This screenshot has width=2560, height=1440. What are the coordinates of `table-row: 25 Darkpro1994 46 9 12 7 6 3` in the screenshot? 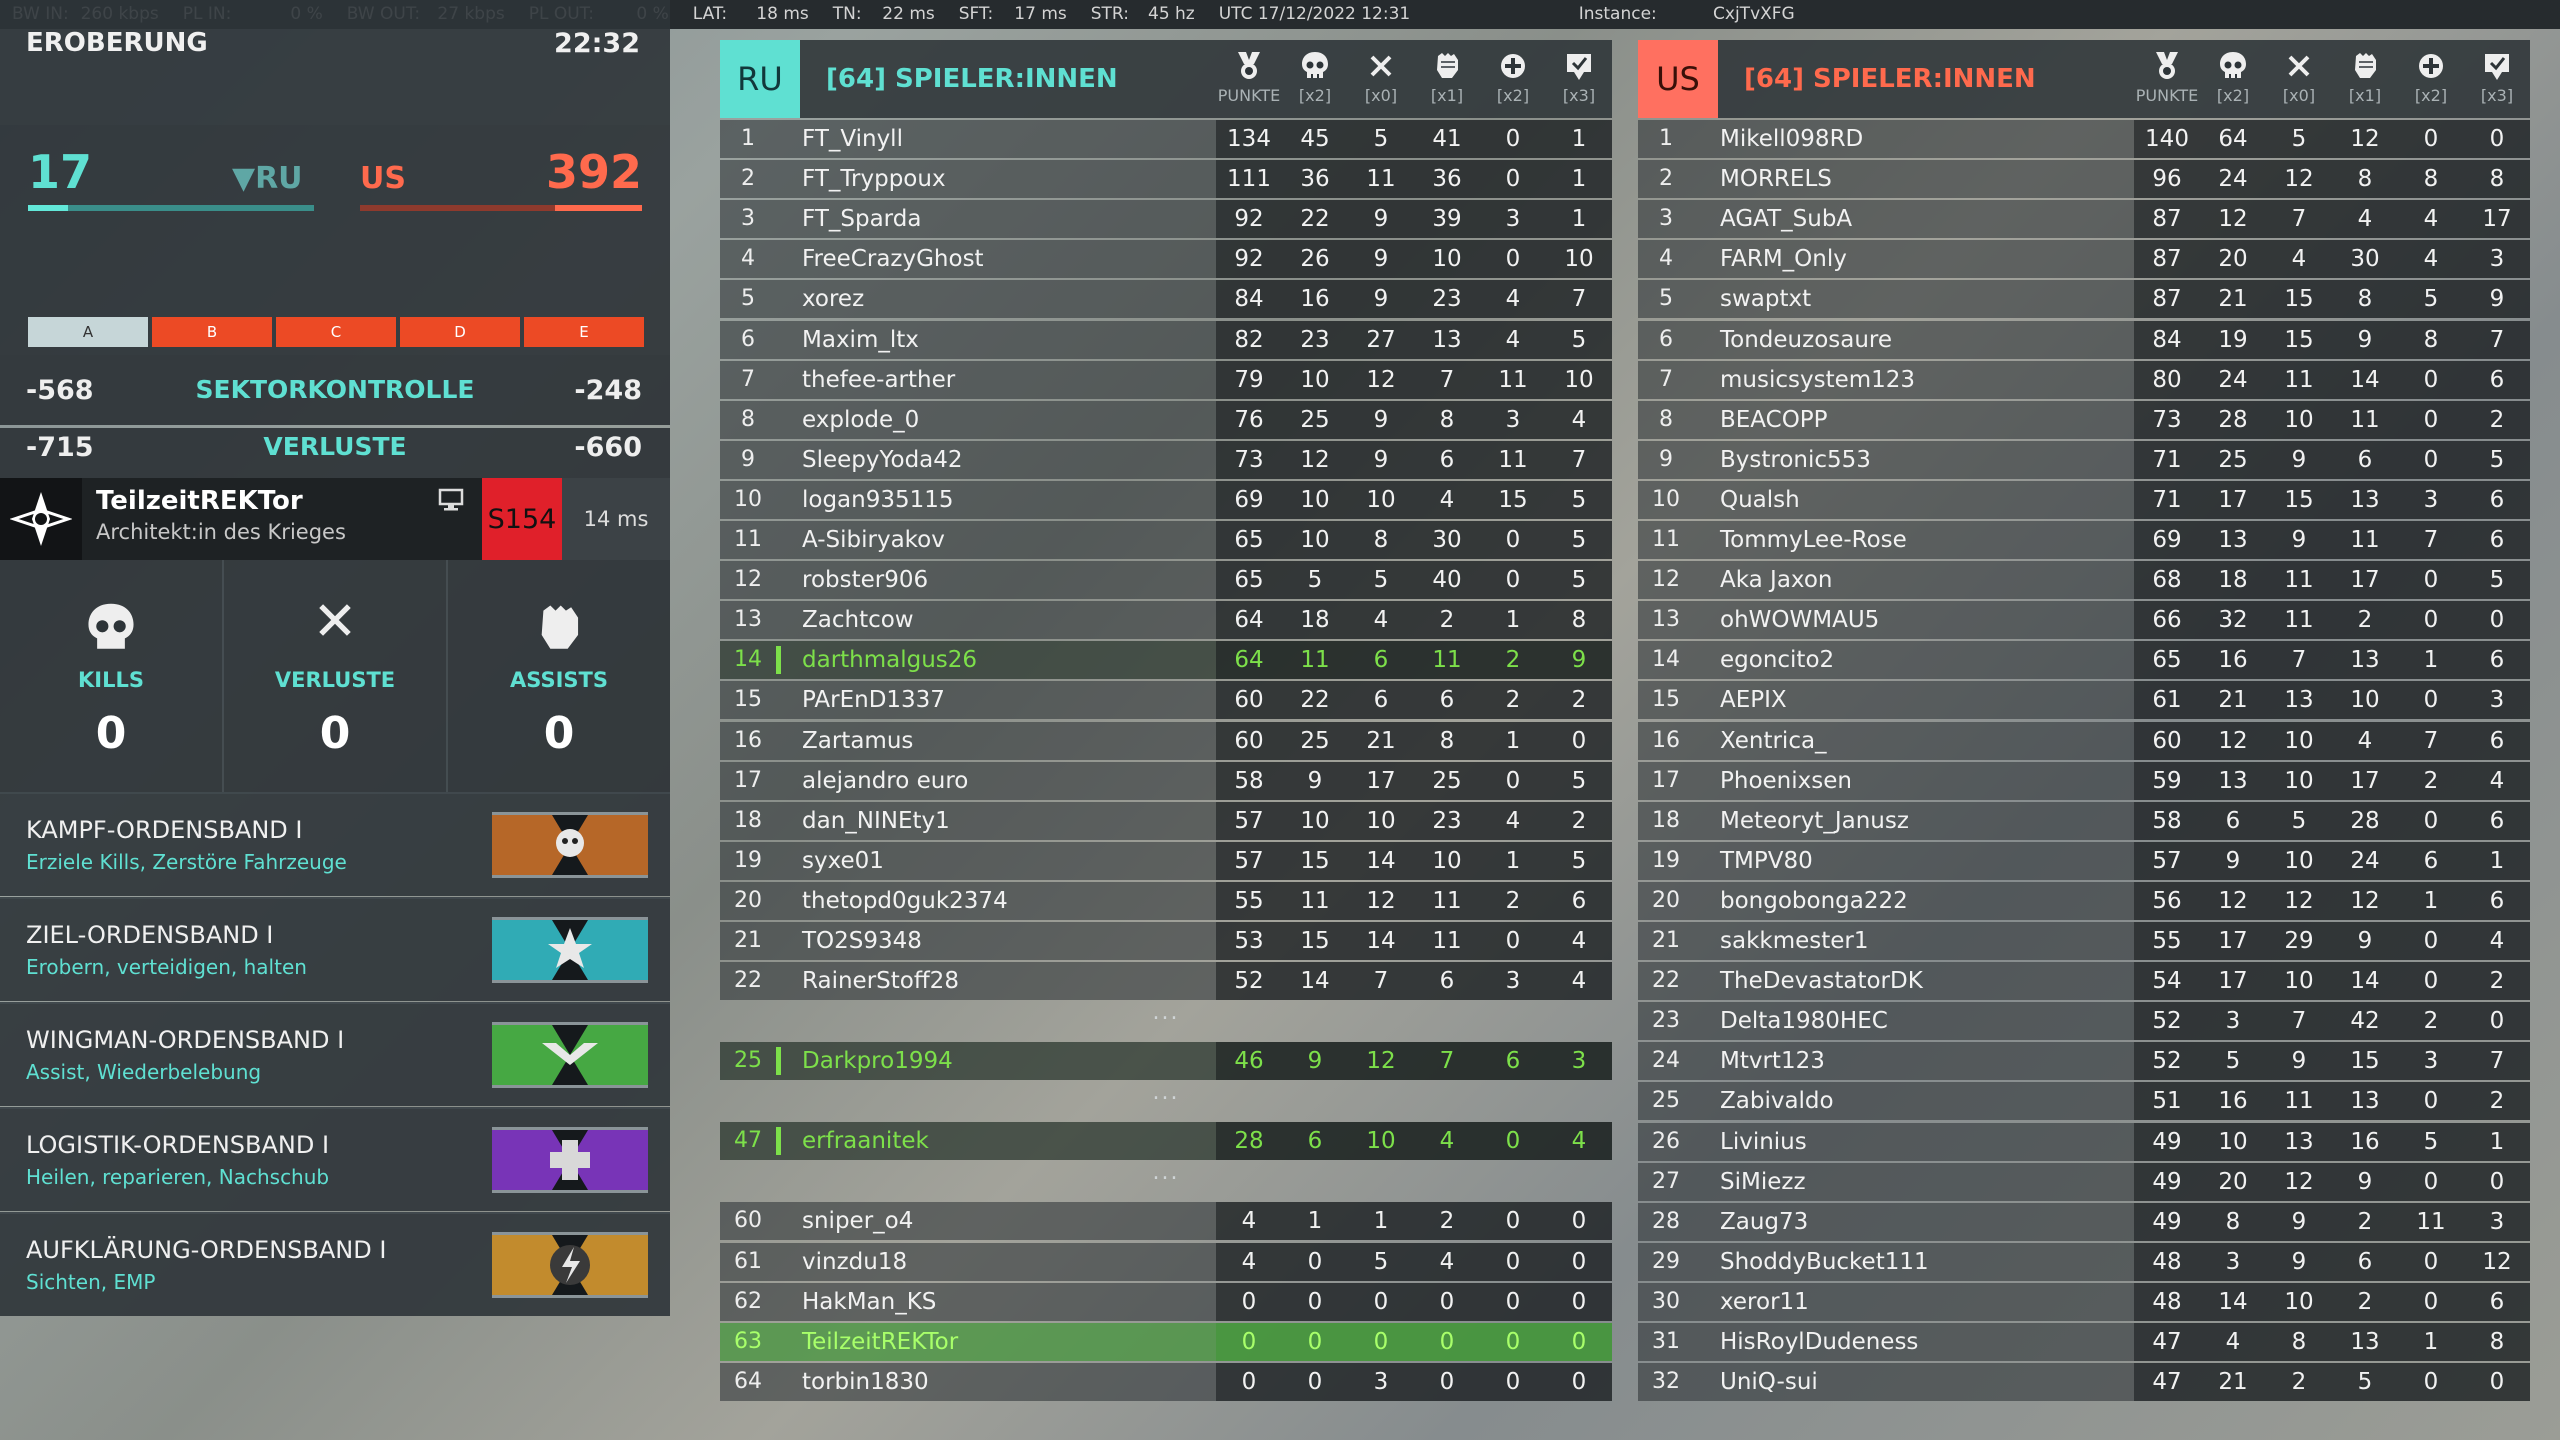 It's located at (1166, 1061).